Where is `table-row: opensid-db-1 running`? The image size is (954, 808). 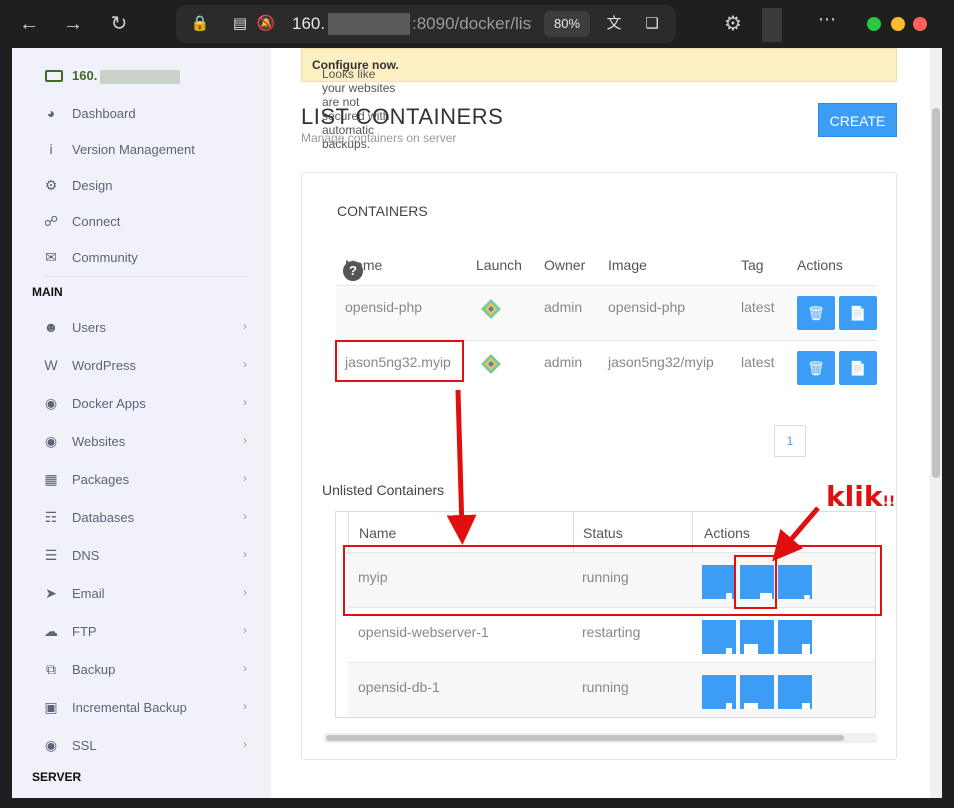
table-row: opensid-db-1 running is located at coordinates (611, 689).